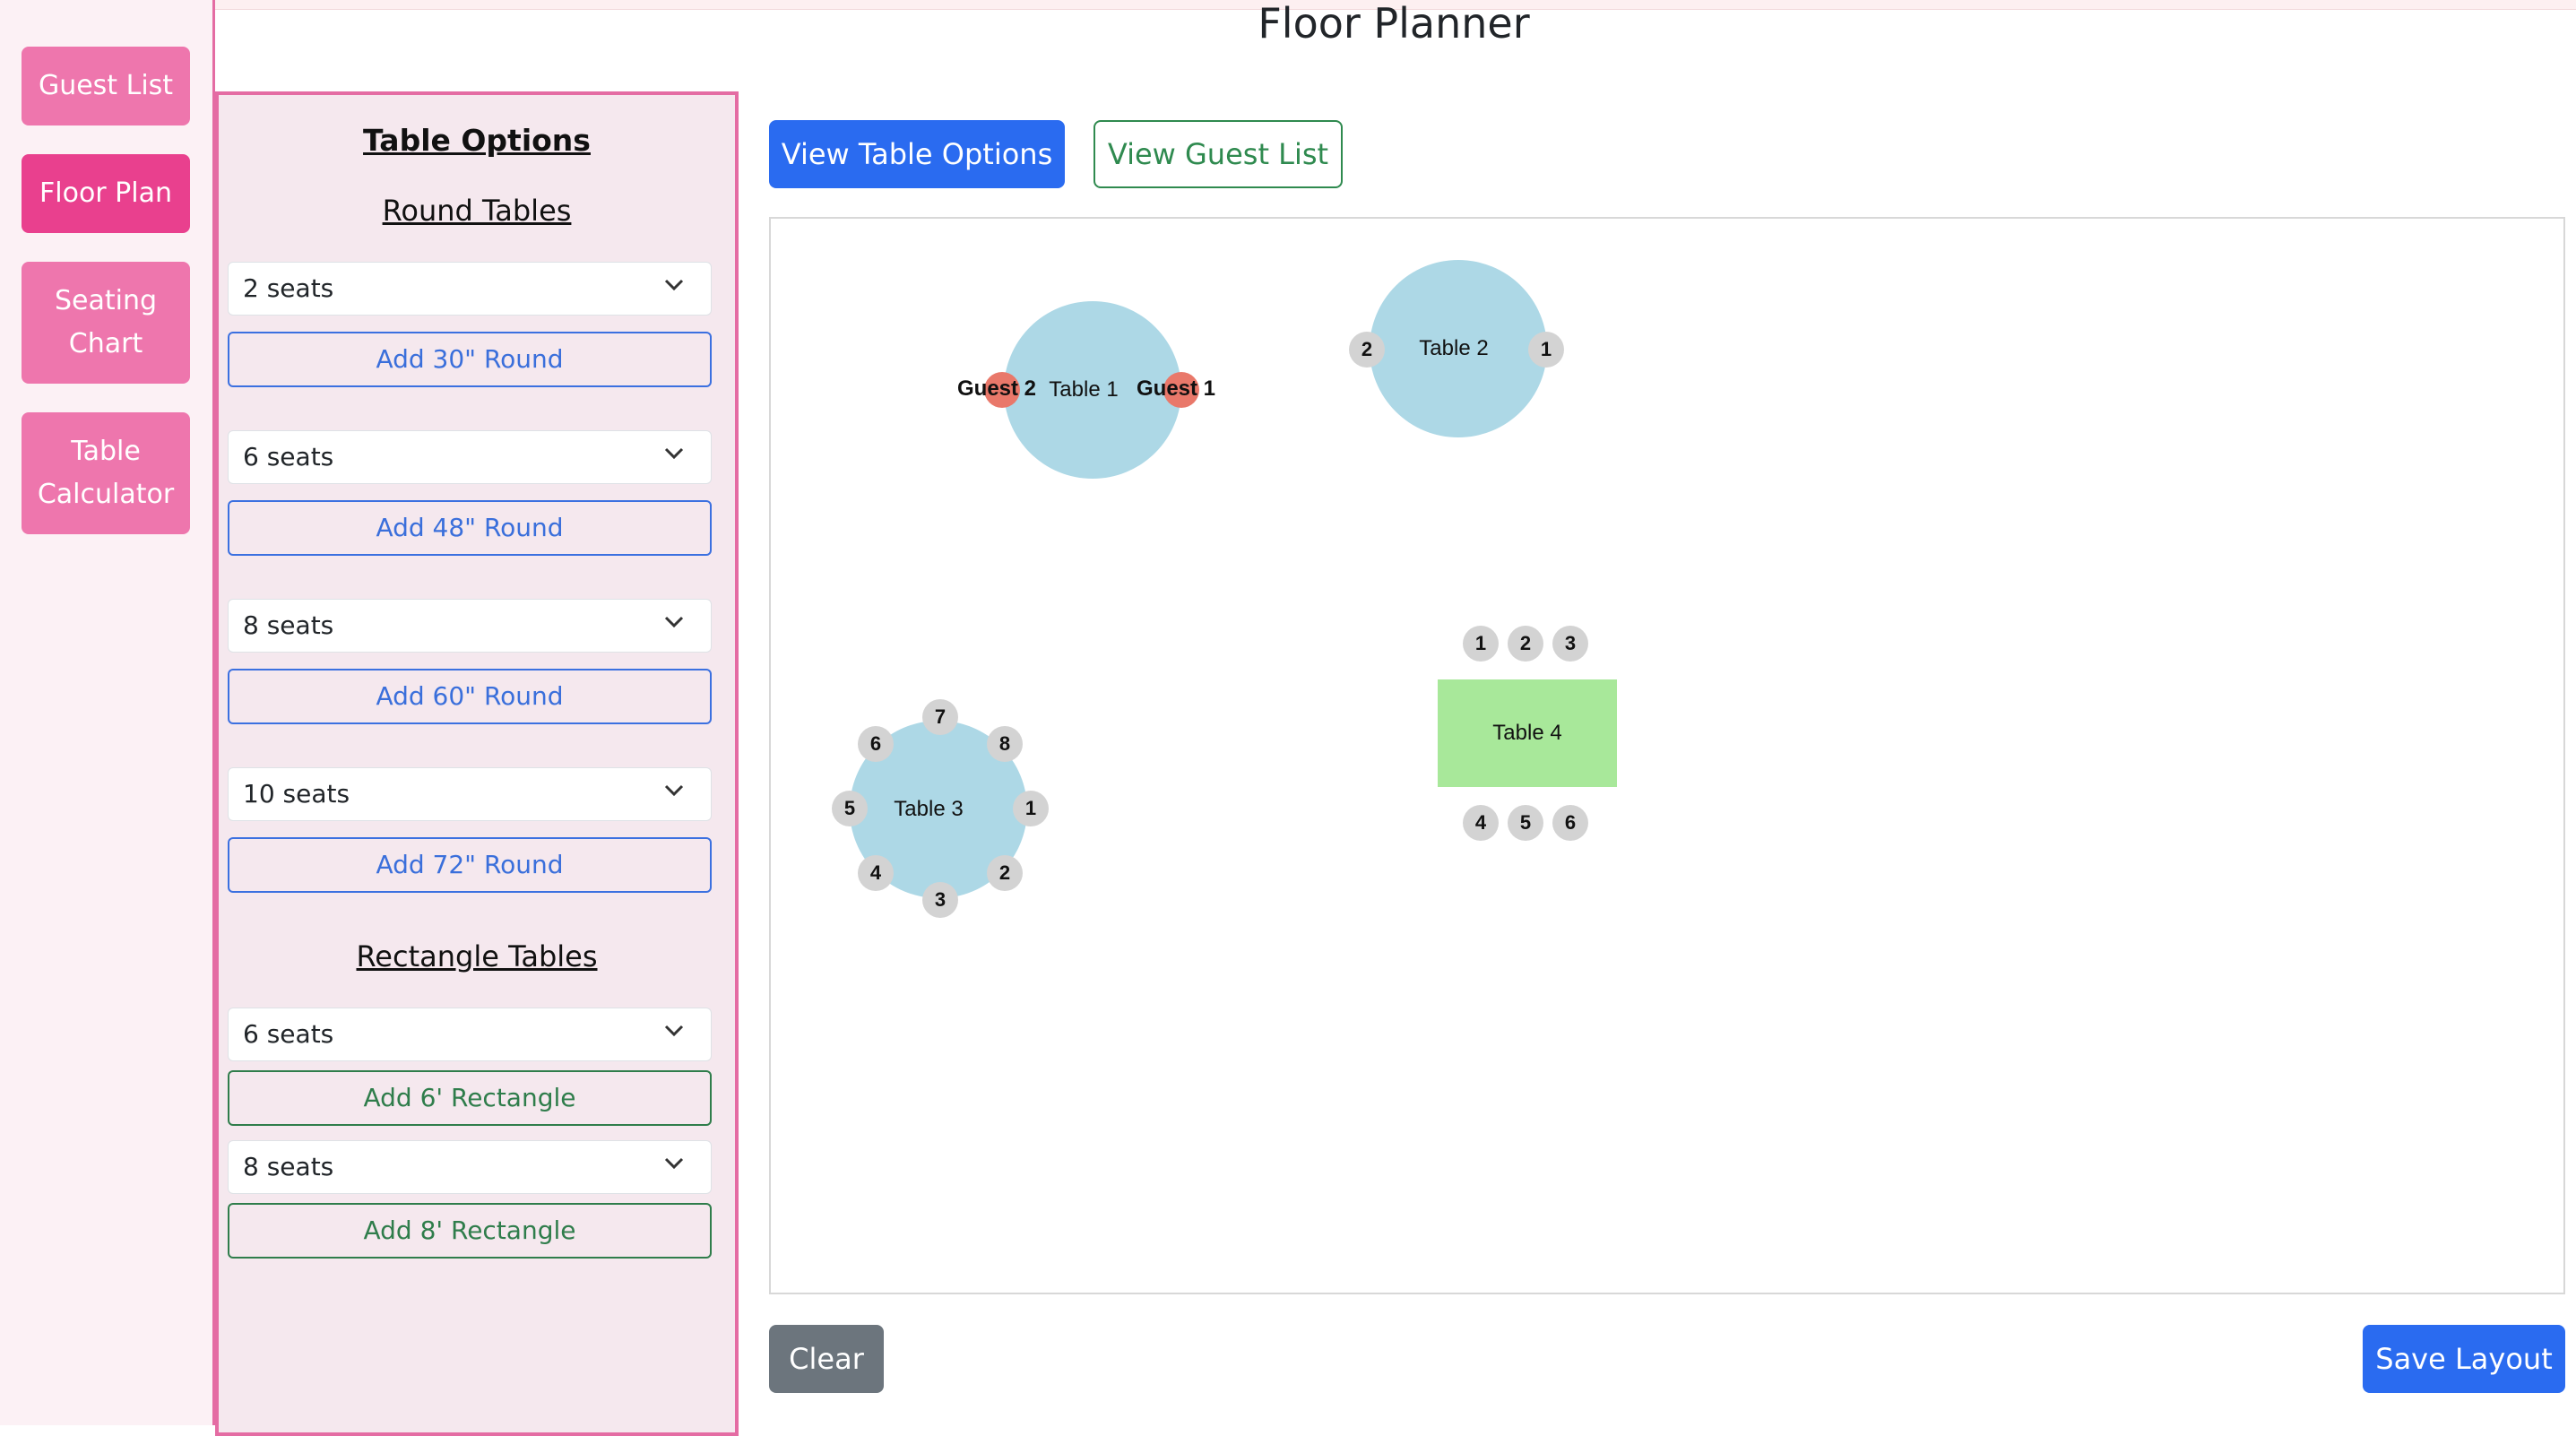 The width and height of the screenshot is (2576, 1436). Describe the element at coordinates (106, 193) in the screenshot. I see `nav-floor-plan-button: Floor Plan` at that location.